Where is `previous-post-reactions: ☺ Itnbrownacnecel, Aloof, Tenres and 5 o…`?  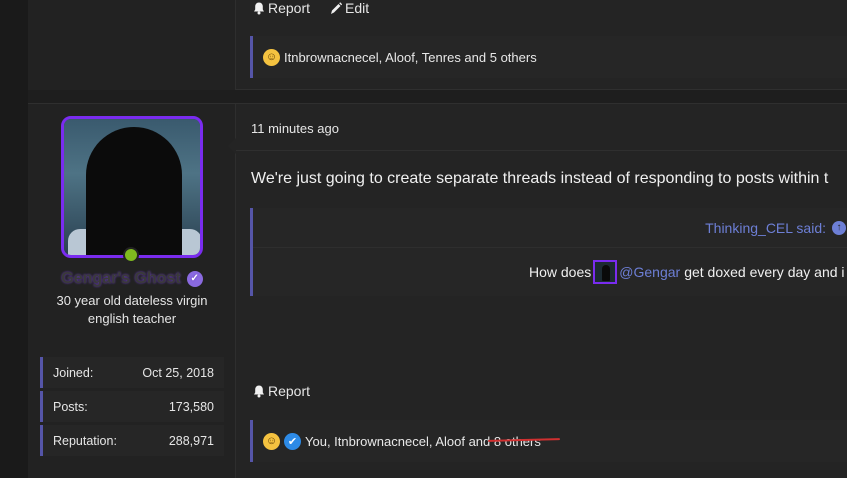 previous-post-reactions: ☺ Itnbrownacnecel, Aloof, Tenres and 5 o… is located at coordinates (548, 57).